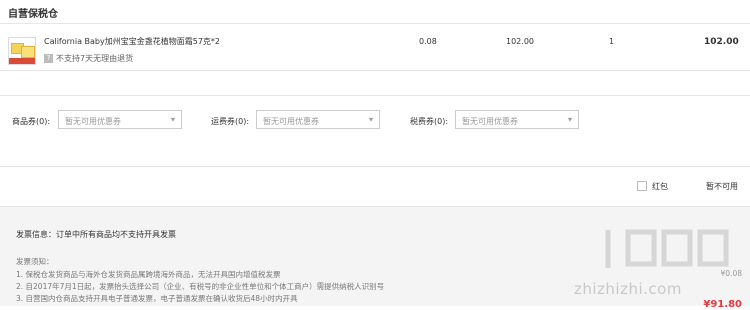 The height and width of the screenshot is (310, 750). Describe the element at coordinates (429, 121) in the screenshot. I see `tax-coupon-label: 税费券(0):` at that location.